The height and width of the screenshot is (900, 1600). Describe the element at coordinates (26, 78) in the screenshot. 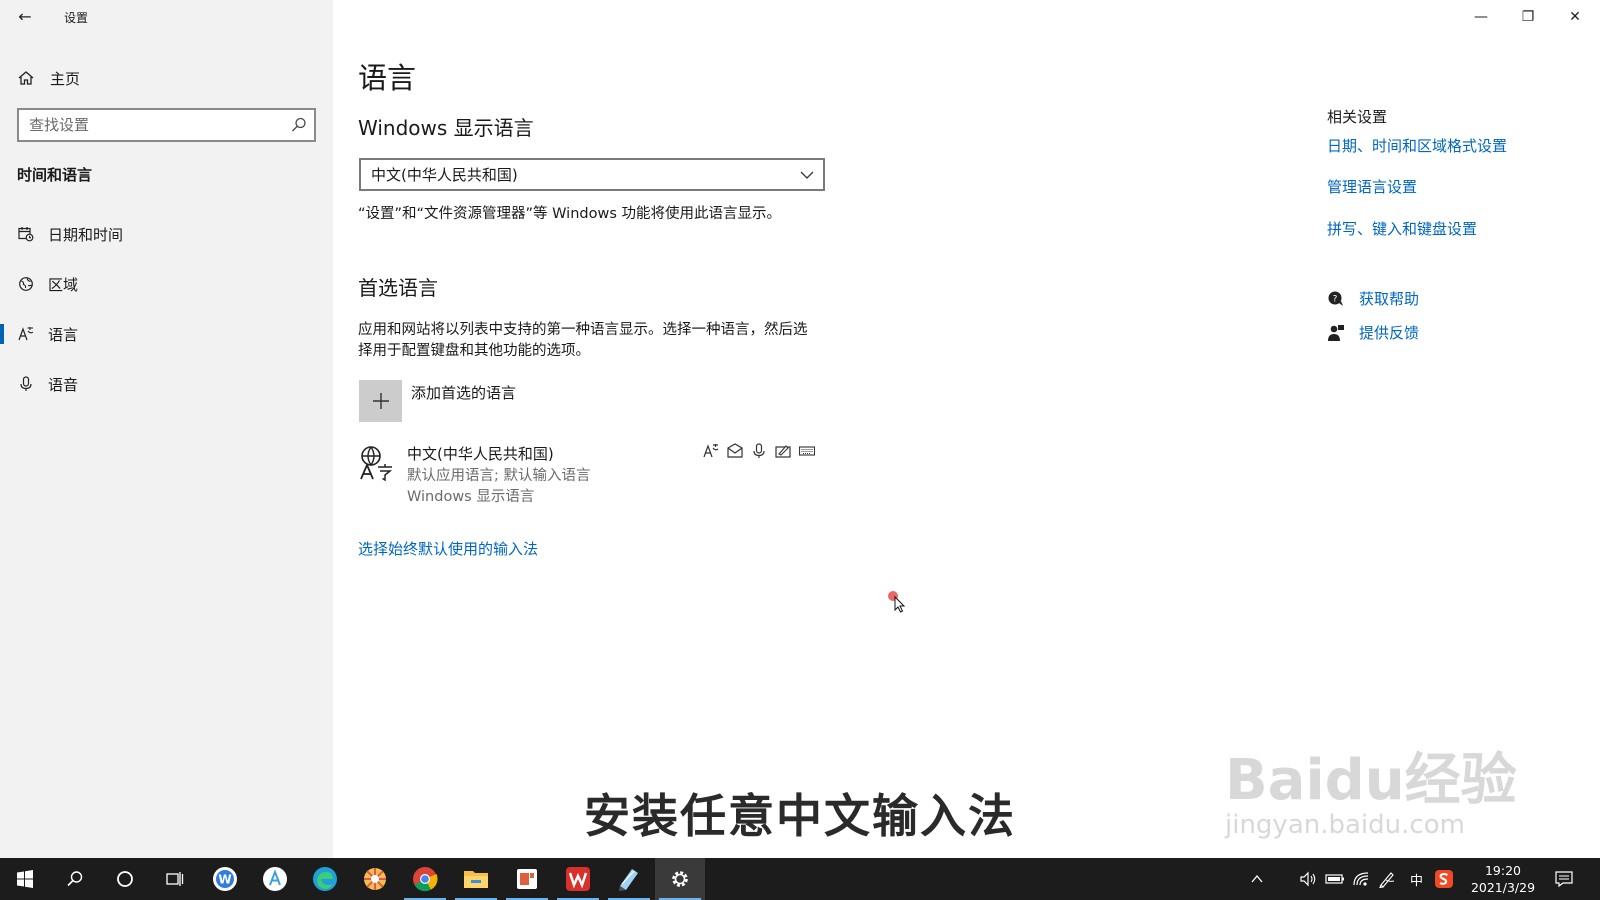

I see `home-icon` at that location.